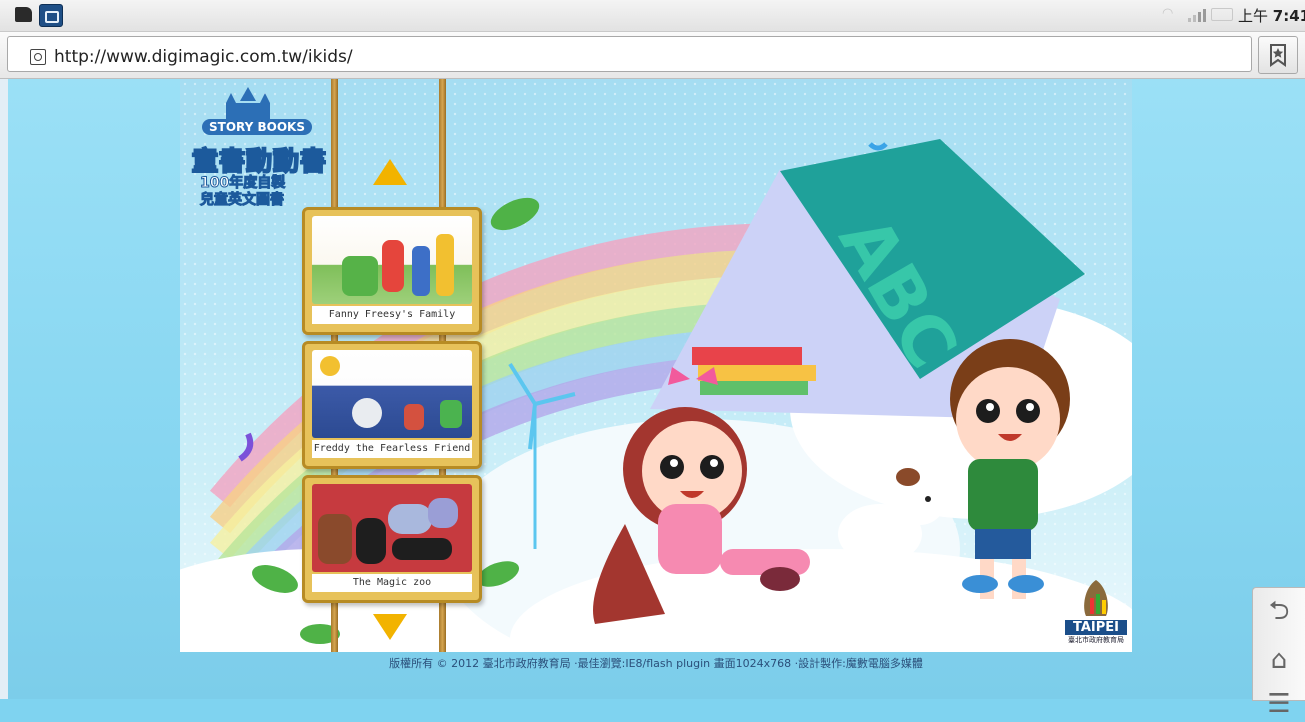 This screenshot has width=1305, height=722. Describe the element at coordinates (1279, 611) in the screenshot. I see `back-icon: ⮌` at that location.